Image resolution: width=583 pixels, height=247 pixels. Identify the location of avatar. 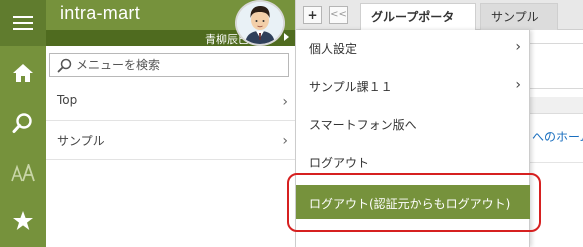
(260, 23).